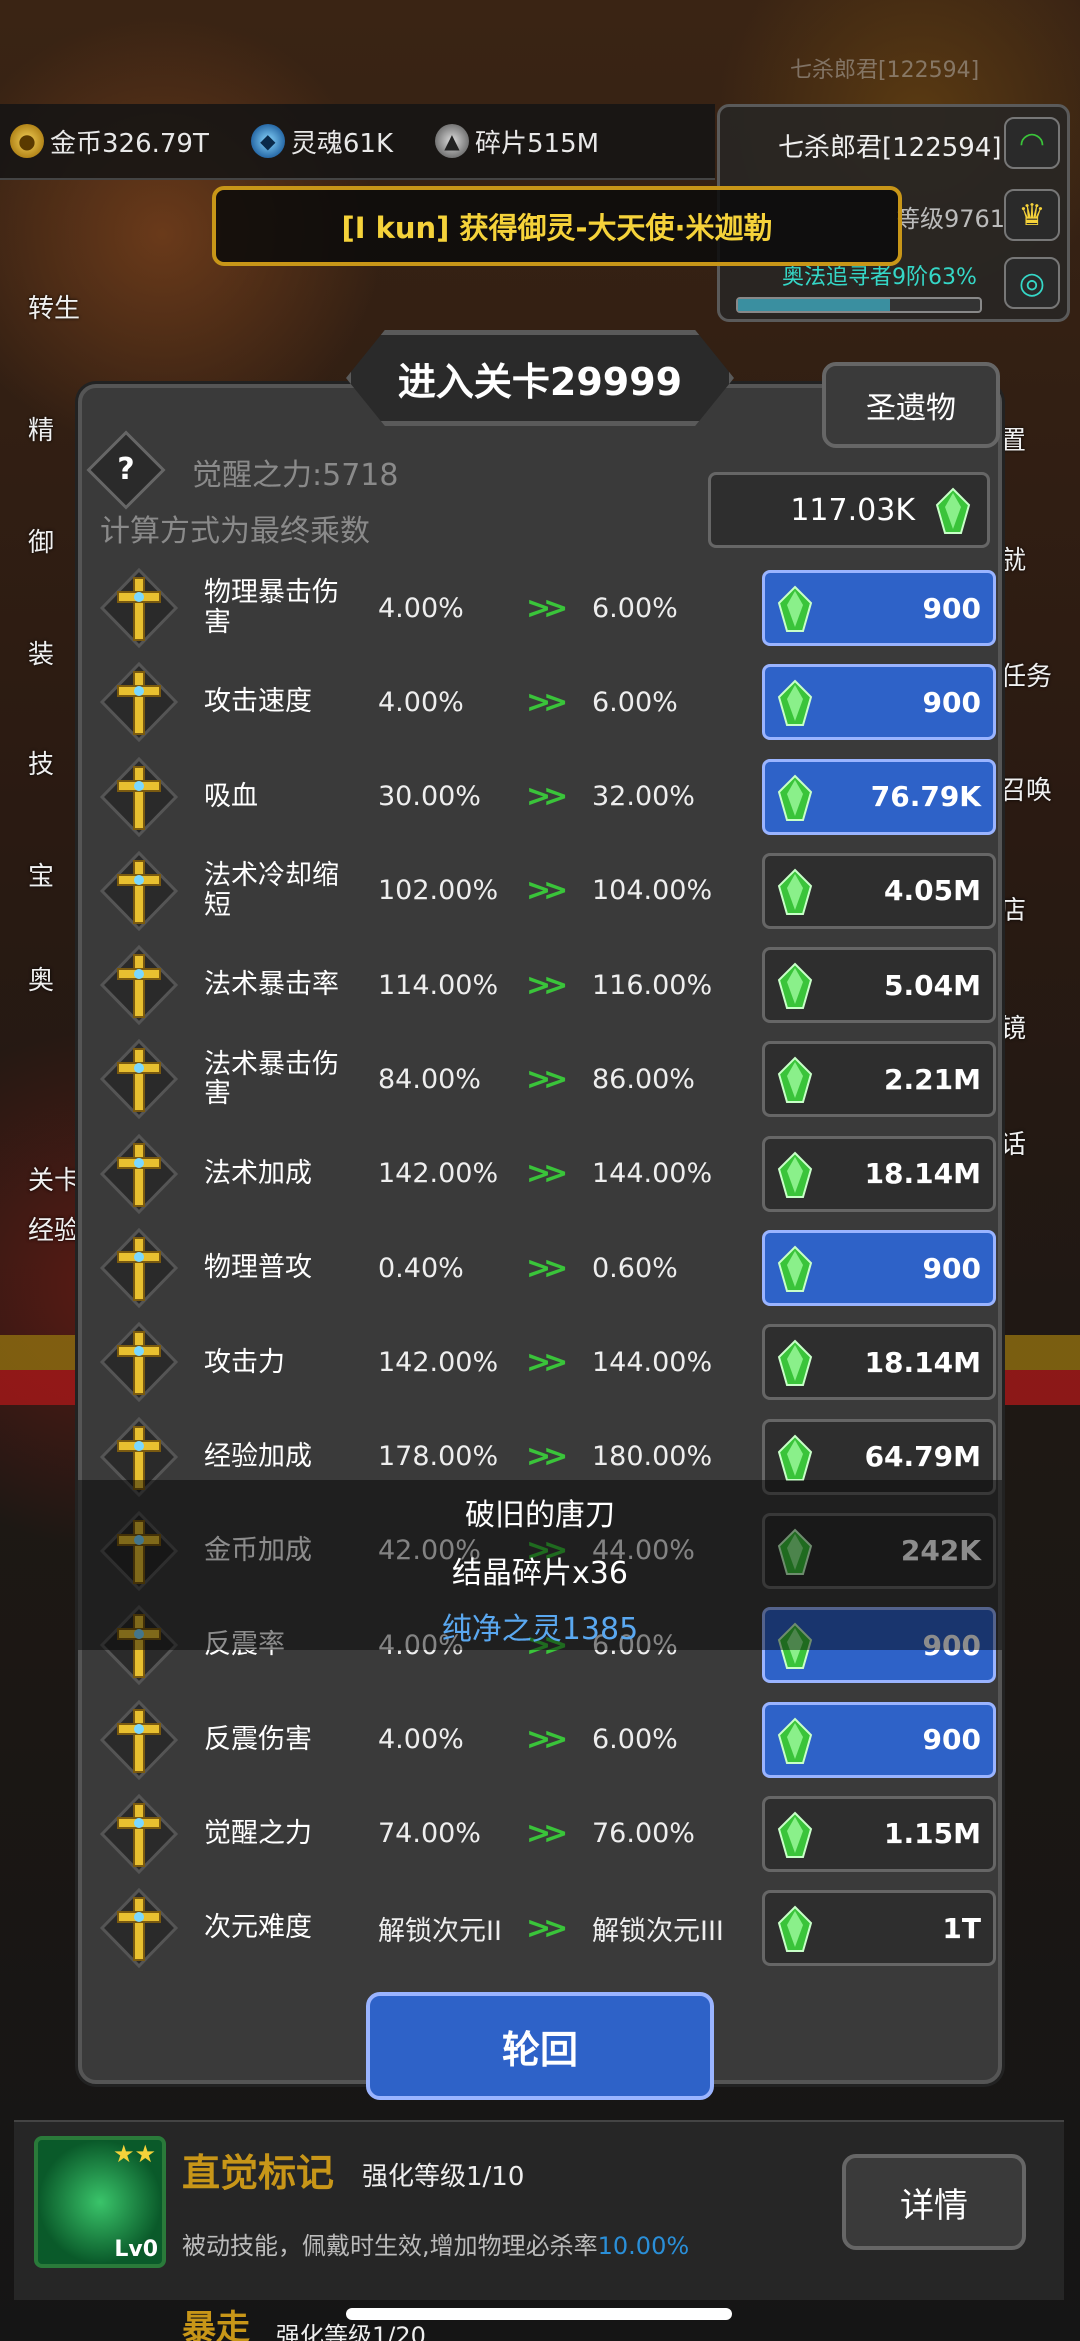  What do you see at coordinates (540, 378) in the screenshot?
I see `modal-title: 进入关卡29999` at bounding box center [540, 378].